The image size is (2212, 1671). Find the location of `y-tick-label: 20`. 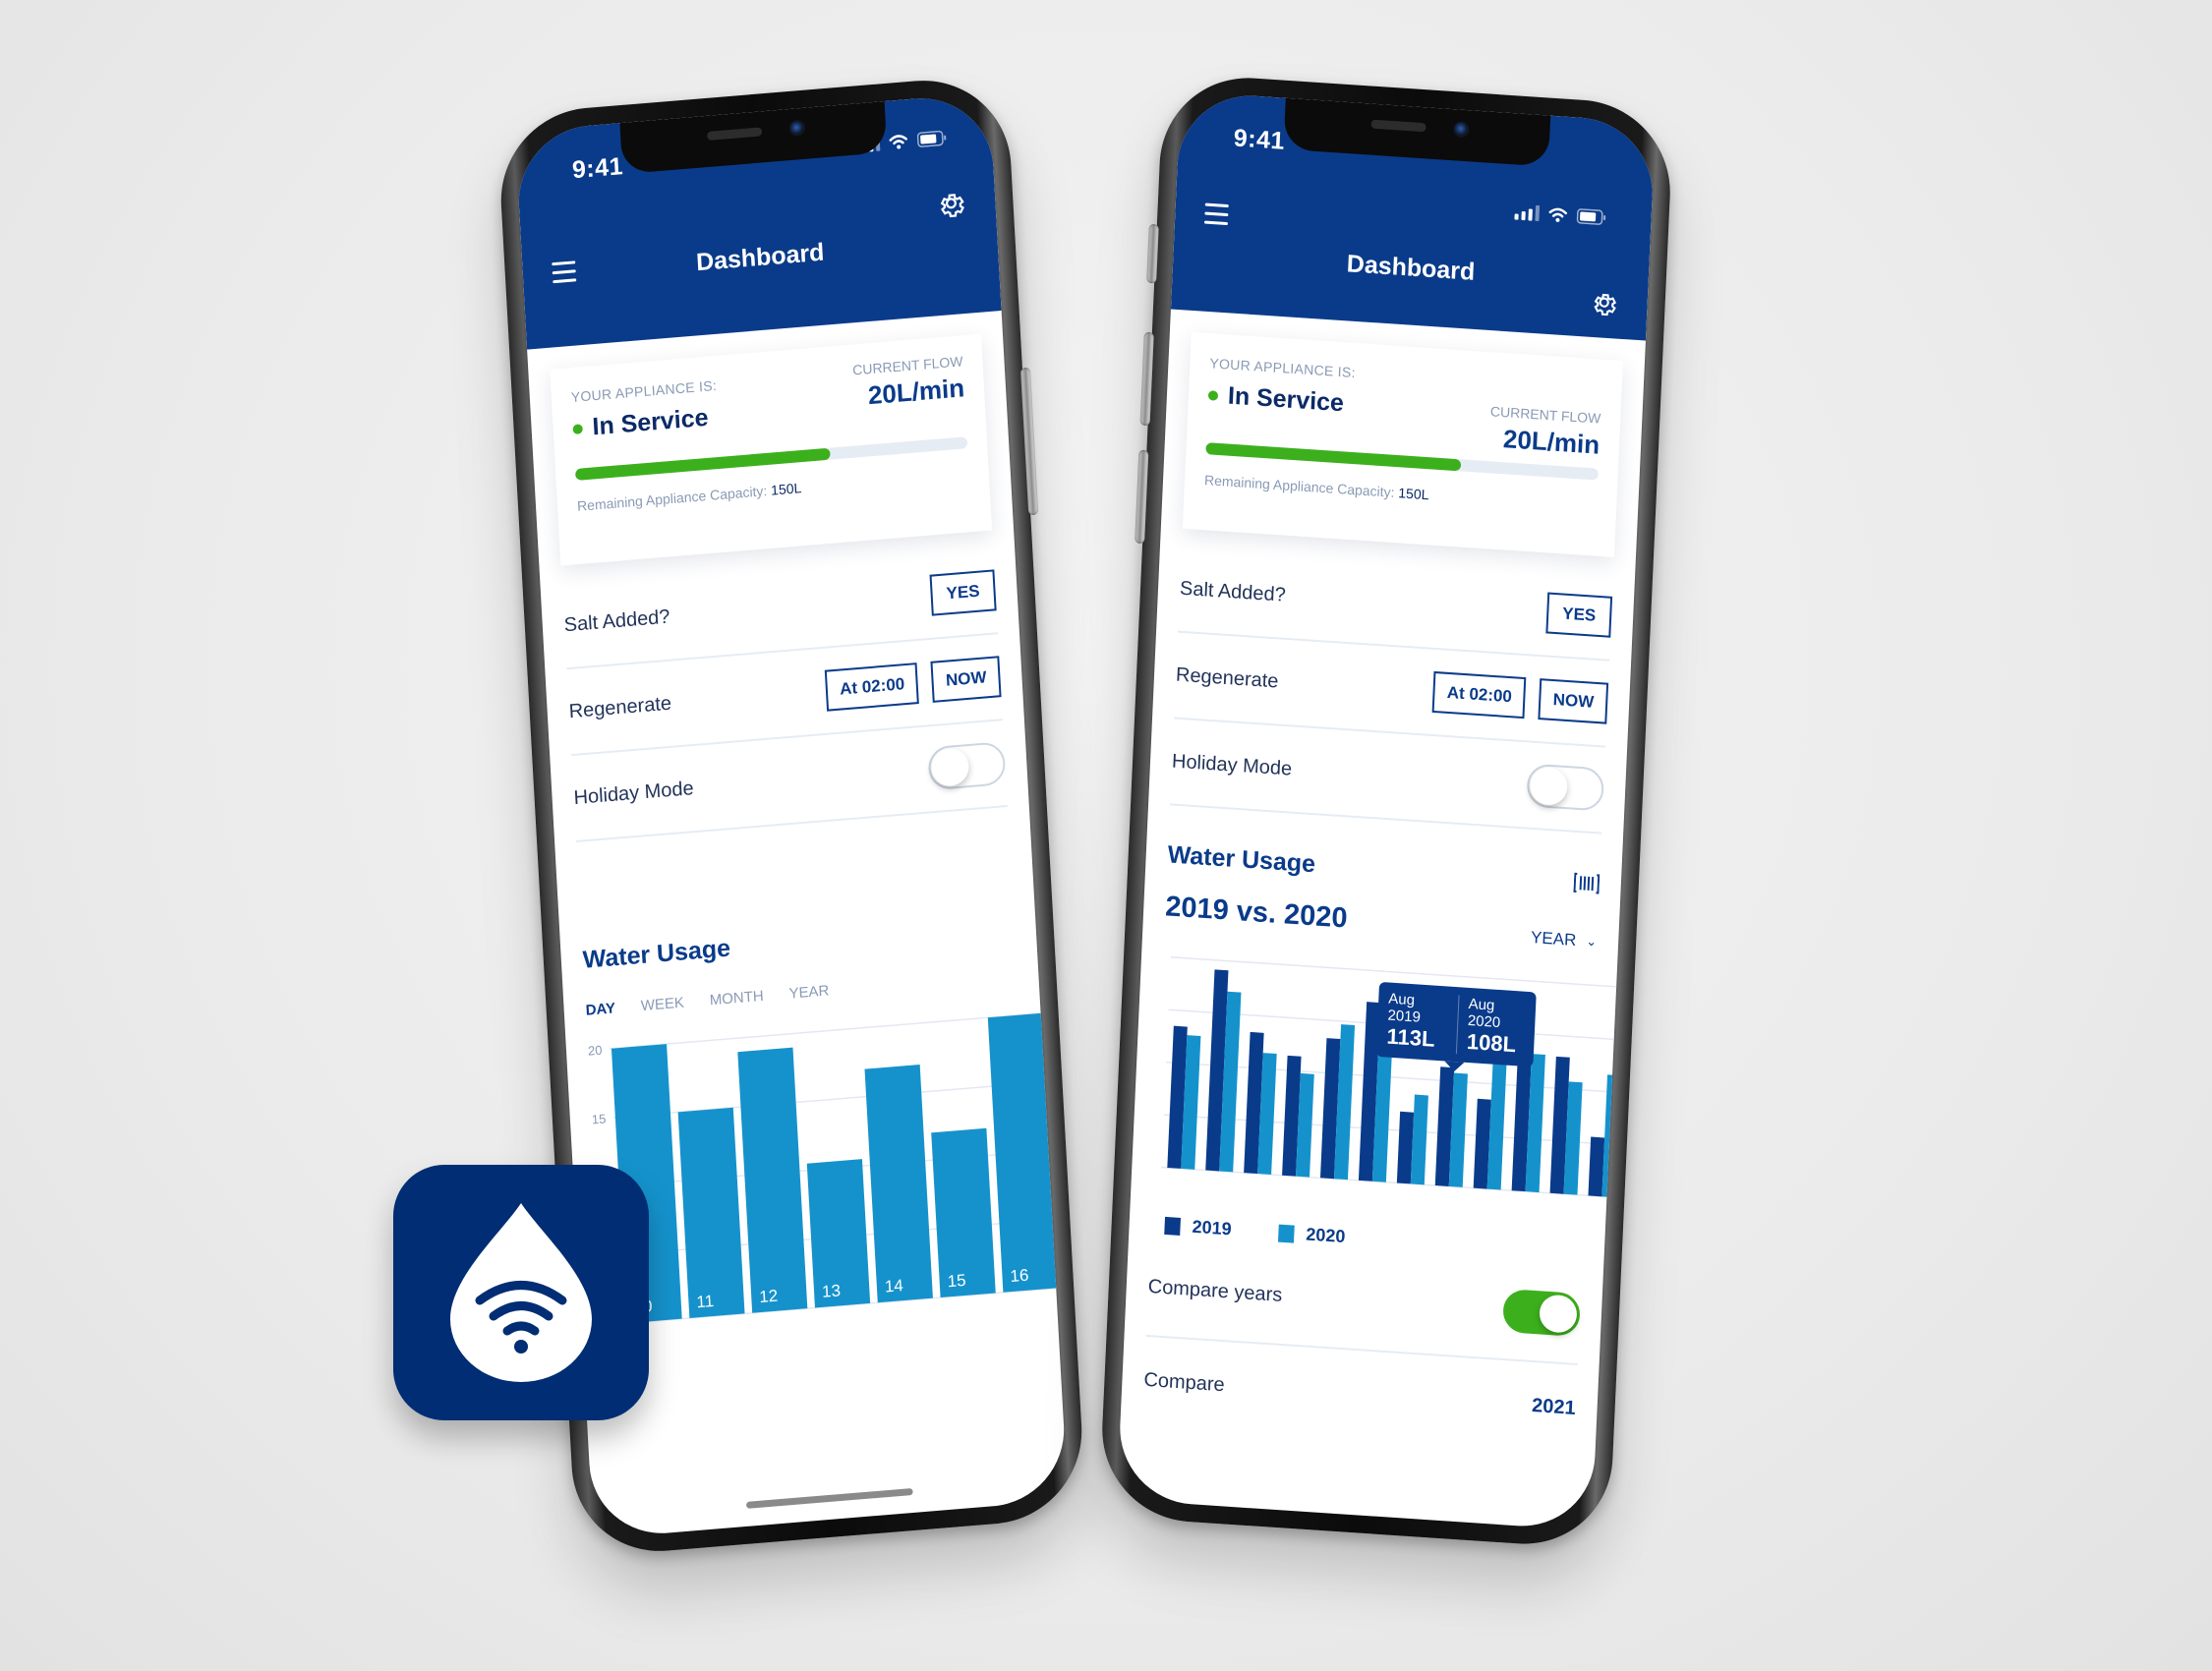

y-tick-label: 20 is located at coordinates (596, 1051).